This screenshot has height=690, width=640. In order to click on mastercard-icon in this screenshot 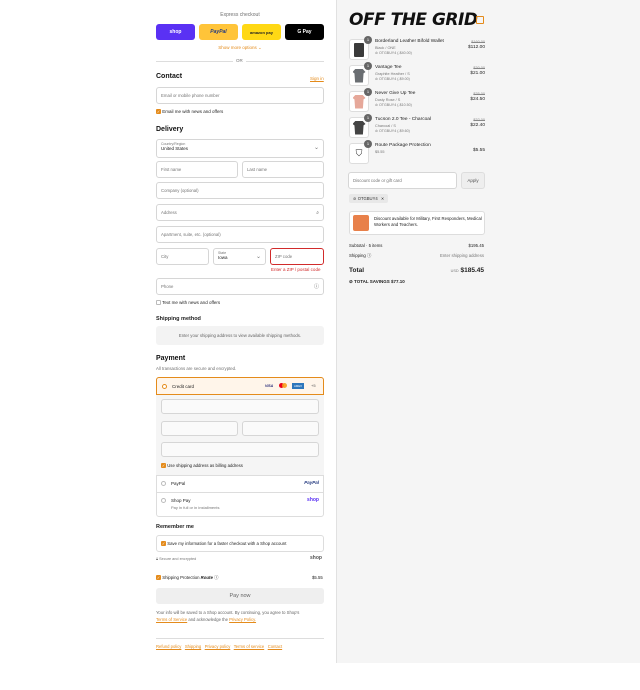, I will do `click(283, 386)`.